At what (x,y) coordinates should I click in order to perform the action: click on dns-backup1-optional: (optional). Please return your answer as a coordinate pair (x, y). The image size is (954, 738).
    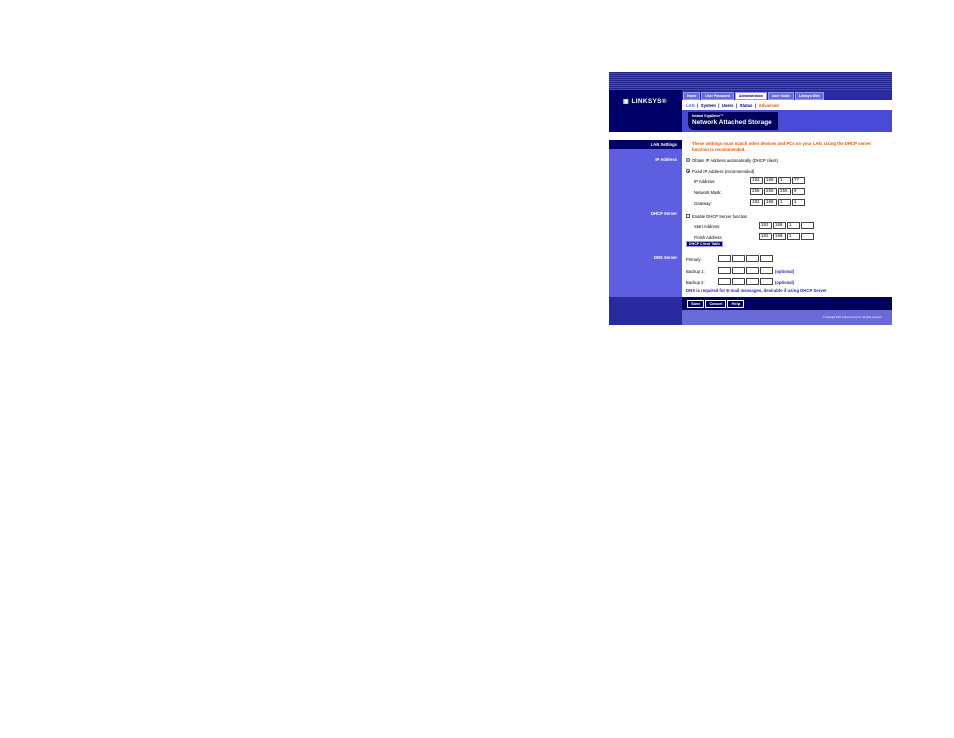
    Looking at the image, I should click on (785, 271).